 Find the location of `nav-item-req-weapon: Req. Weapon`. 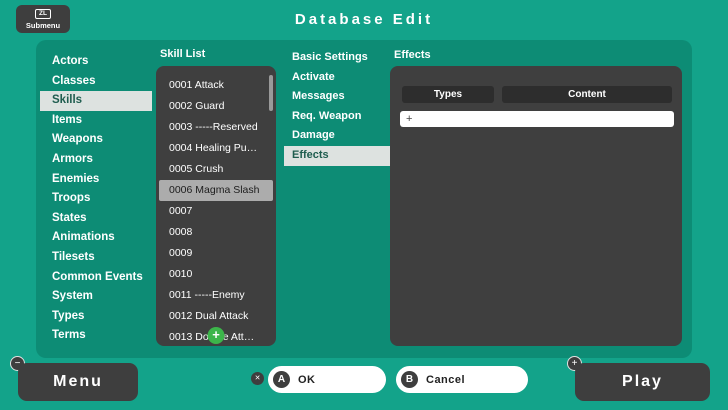

nav-item-req-weapon: Req. Weapon is located at coordinates (337, 117).